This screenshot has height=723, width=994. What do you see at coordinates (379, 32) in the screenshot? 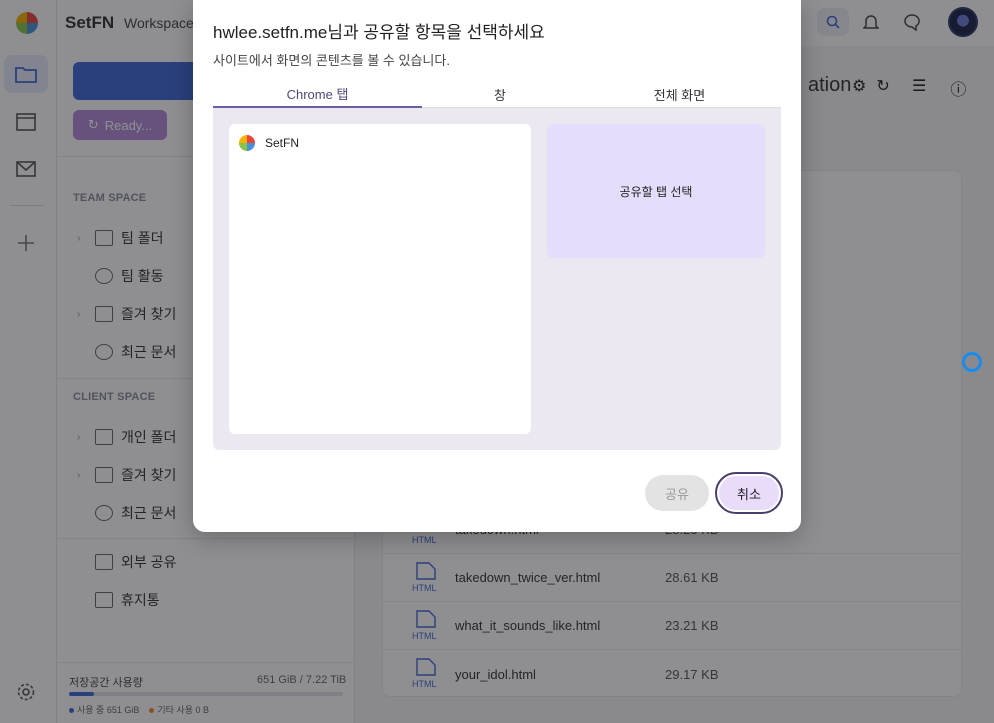
I see `dialog-title: hwlee.setfn.me님과 공유할 항목을 선택하세요` at bounding box center [379, 32].